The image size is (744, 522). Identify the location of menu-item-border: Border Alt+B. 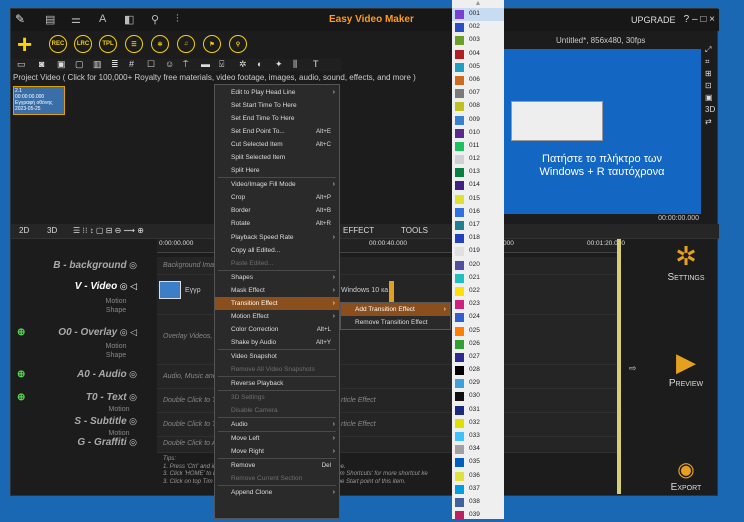
(277, 210).